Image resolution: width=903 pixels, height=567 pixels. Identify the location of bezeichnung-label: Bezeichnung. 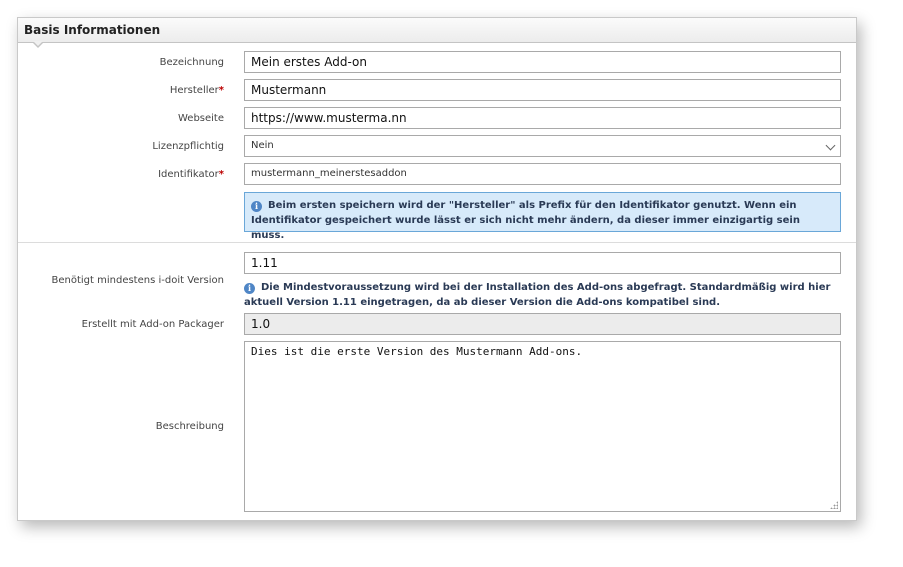
(191, 62).